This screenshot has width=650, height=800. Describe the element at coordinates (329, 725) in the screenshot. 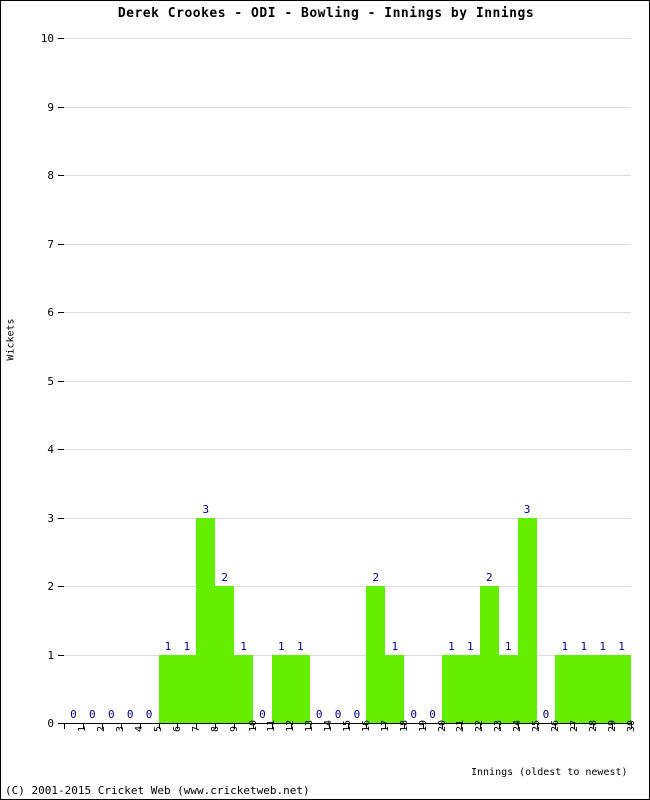

I see `x-tick-label: 14` at that location.